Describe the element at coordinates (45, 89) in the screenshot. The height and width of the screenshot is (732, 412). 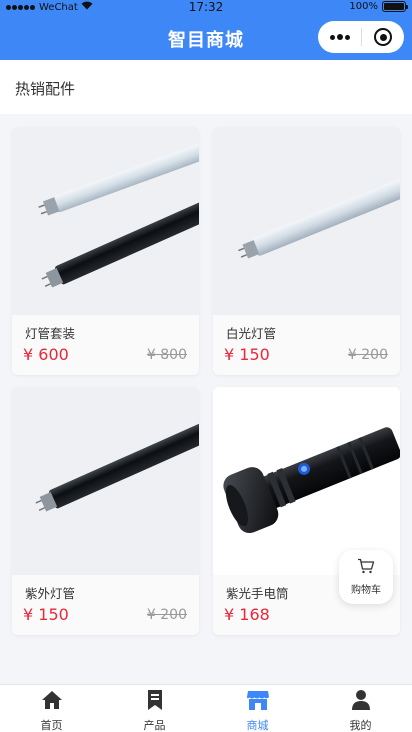
I see `section-title: 热销配件` at that location.